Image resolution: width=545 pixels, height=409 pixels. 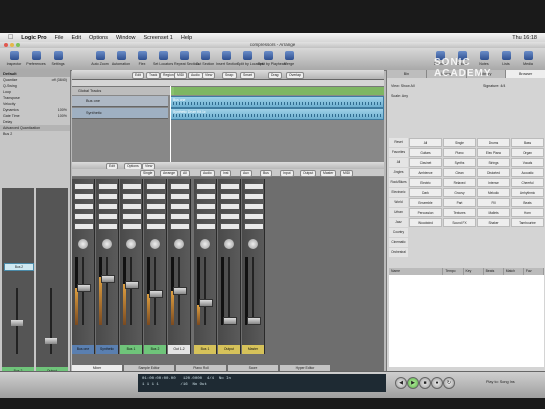 What do you see at coordinates (527, 172) in the screenshot?
I see `keyword-button: Acoustic` at bounding box center [527, 172].